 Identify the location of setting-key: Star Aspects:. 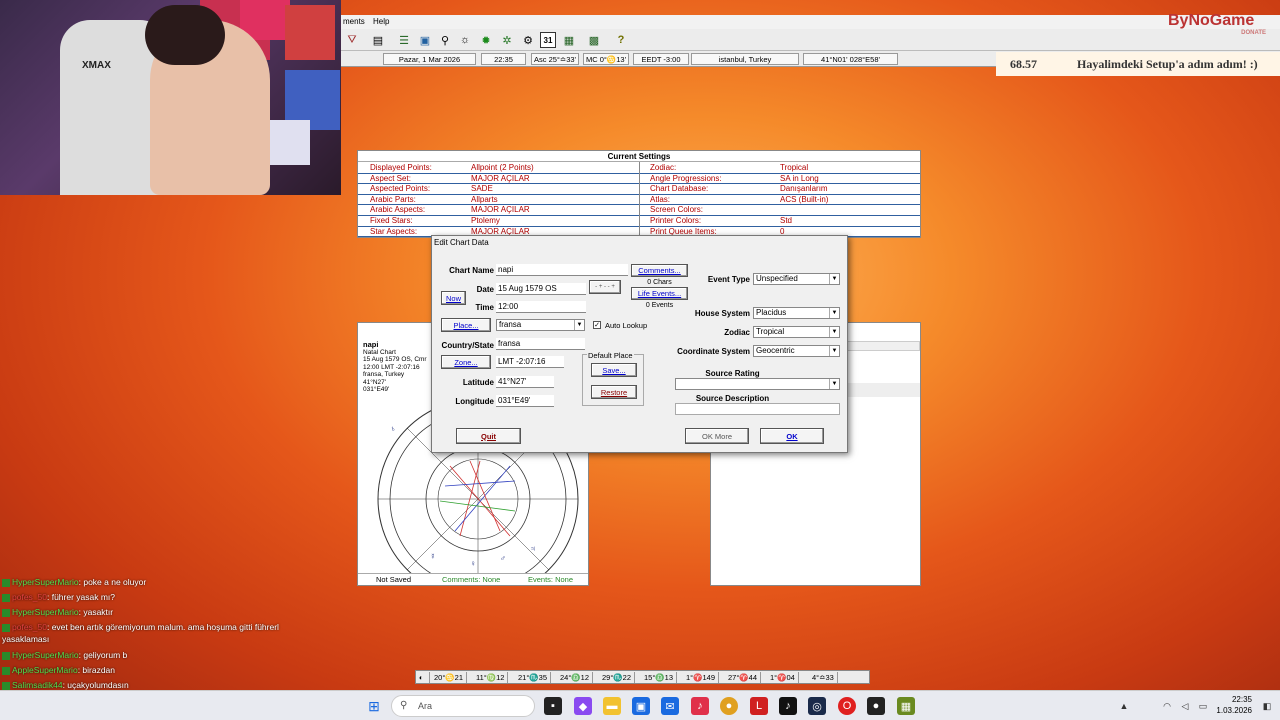
(394, 231).